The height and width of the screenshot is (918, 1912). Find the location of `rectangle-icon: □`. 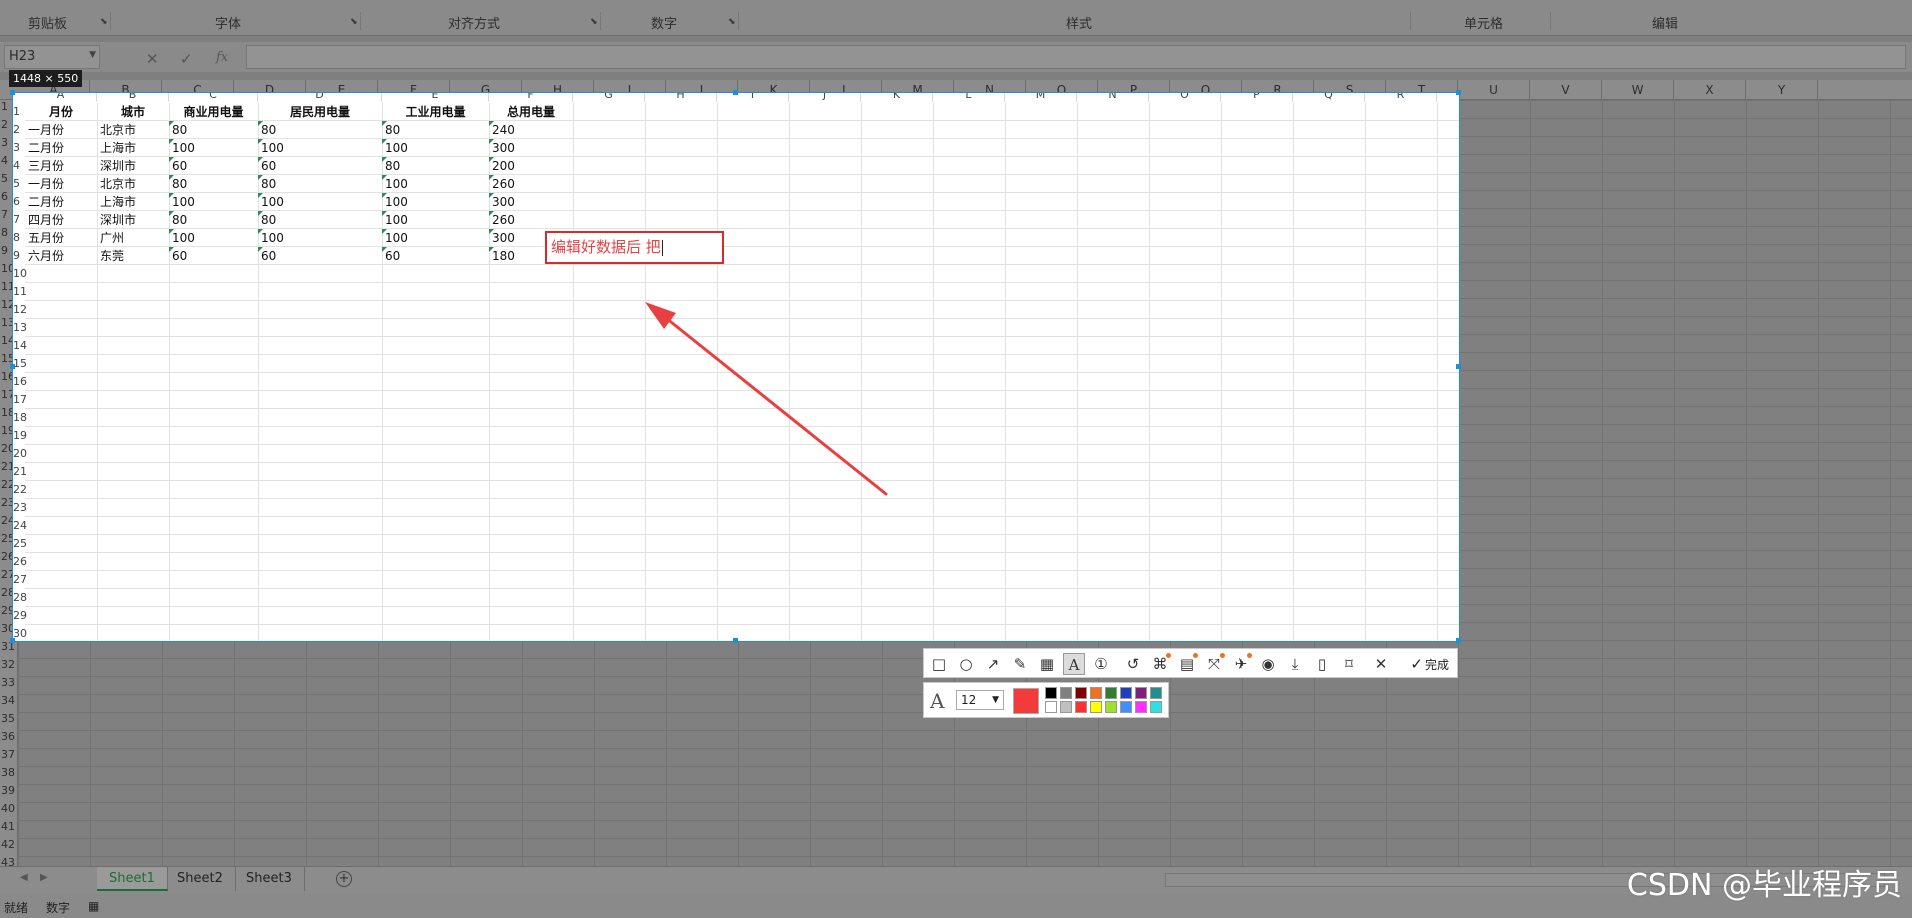

rectangle-icon: □ is located at coordinates (939, 664).